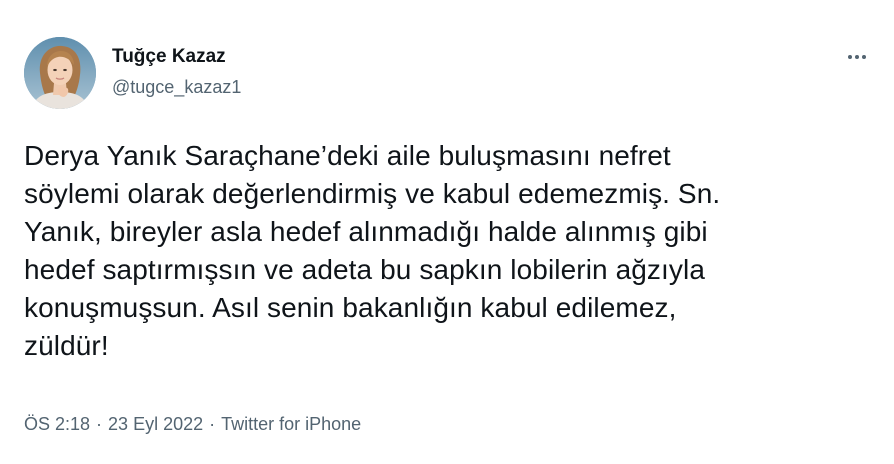 This screenshot has height=464, width=894. What do you see at coordinates (155, 424) in the screenshot?
I see `tweet-date-link: 23 Eyl 2022` at bounding box center [155, 424].